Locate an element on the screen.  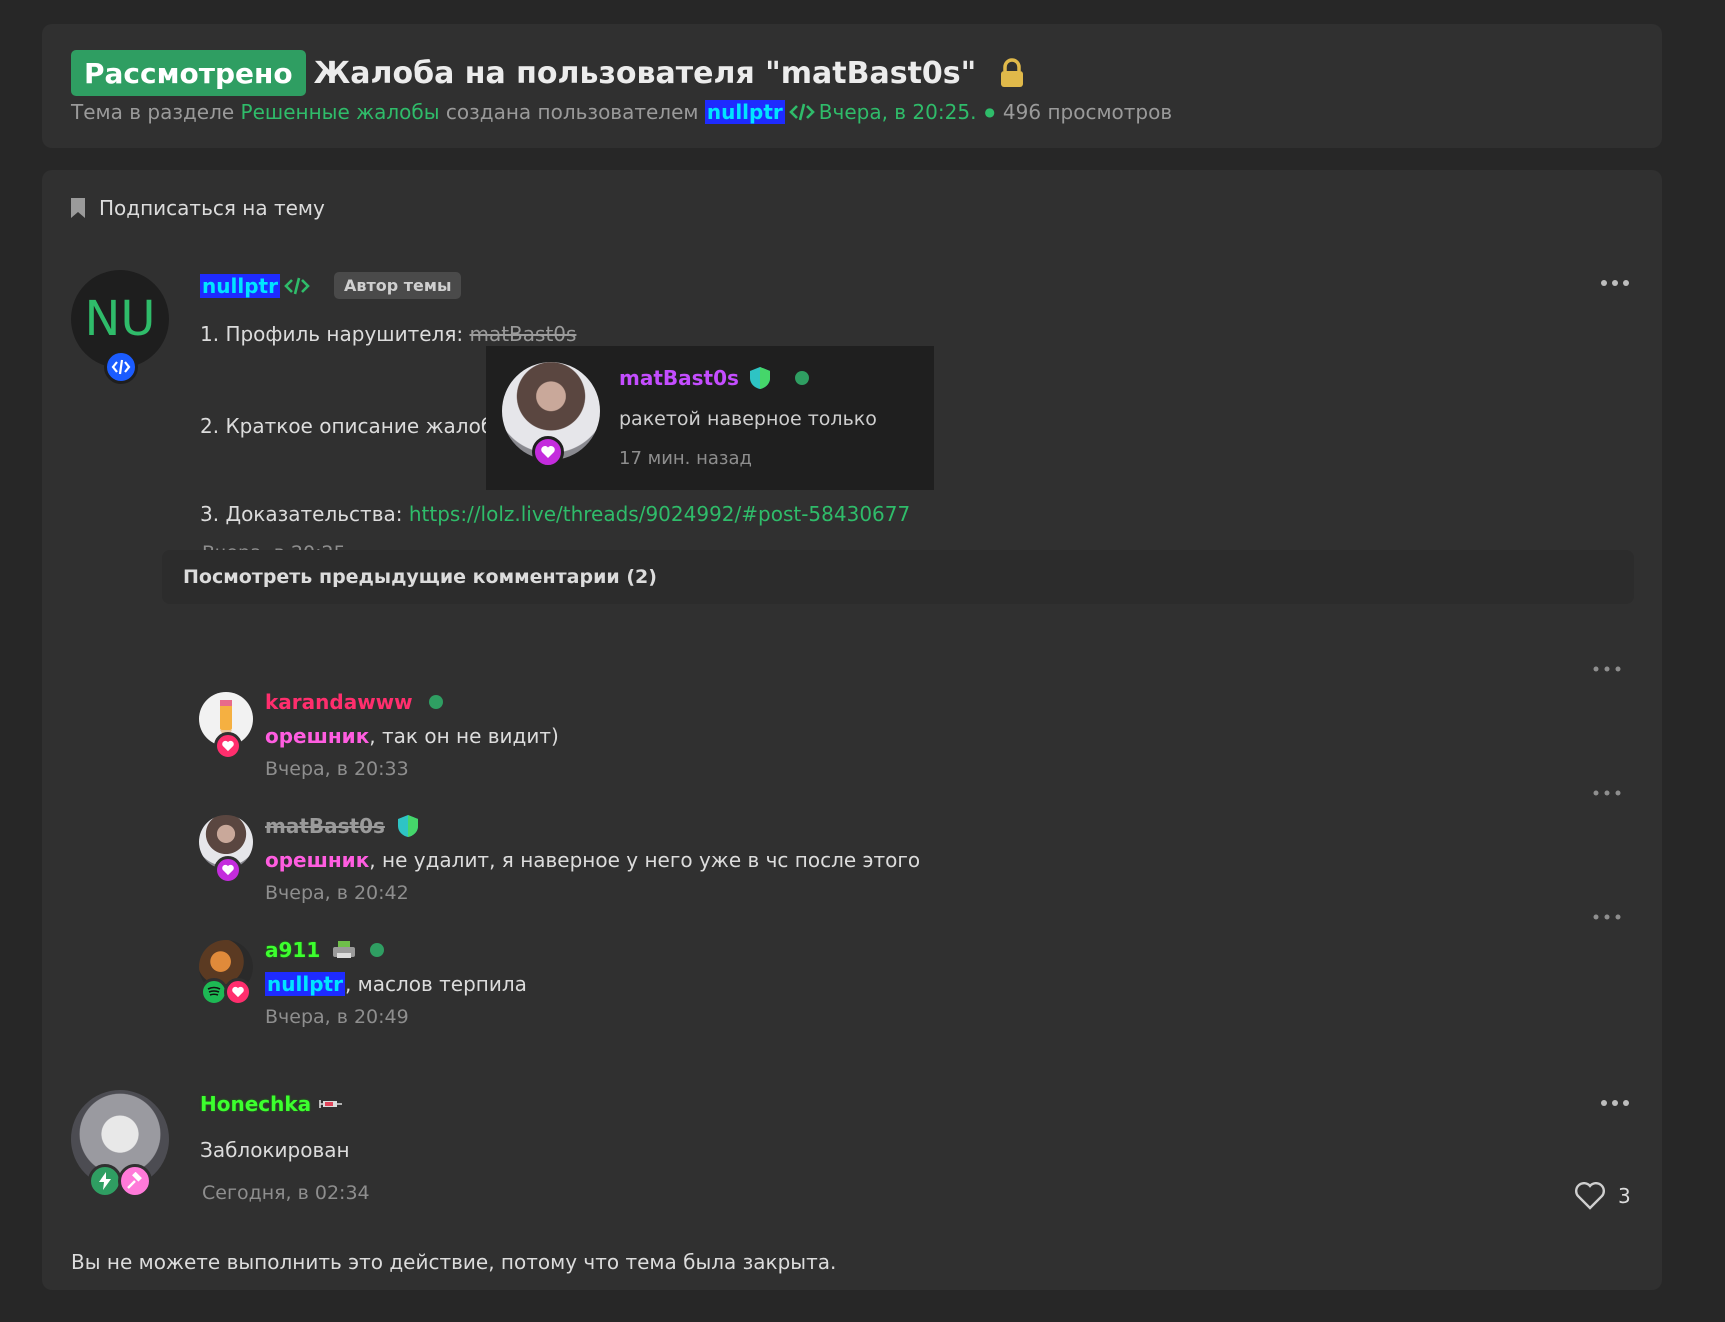
comment-text: nullptr, маслов терпила is located at coordinates (396, 984).